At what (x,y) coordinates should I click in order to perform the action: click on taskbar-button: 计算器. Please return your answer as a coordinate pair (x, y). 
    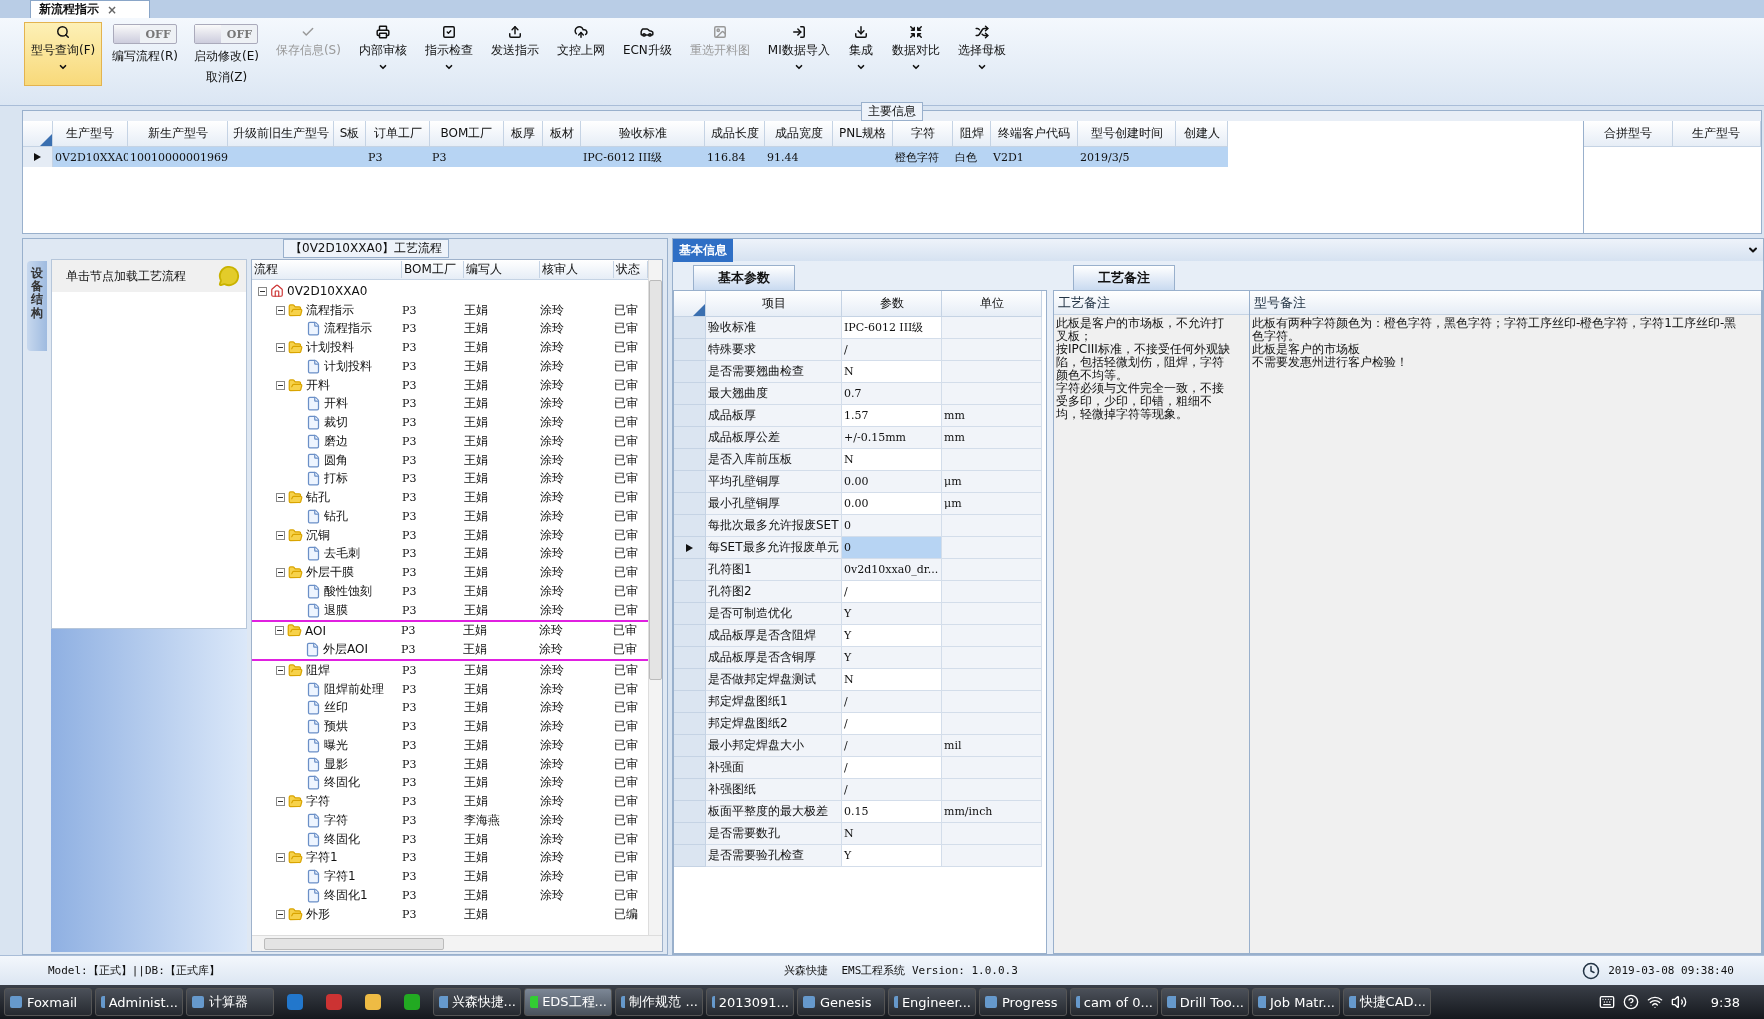
    Looking at the image, I should click on (230, 1002).